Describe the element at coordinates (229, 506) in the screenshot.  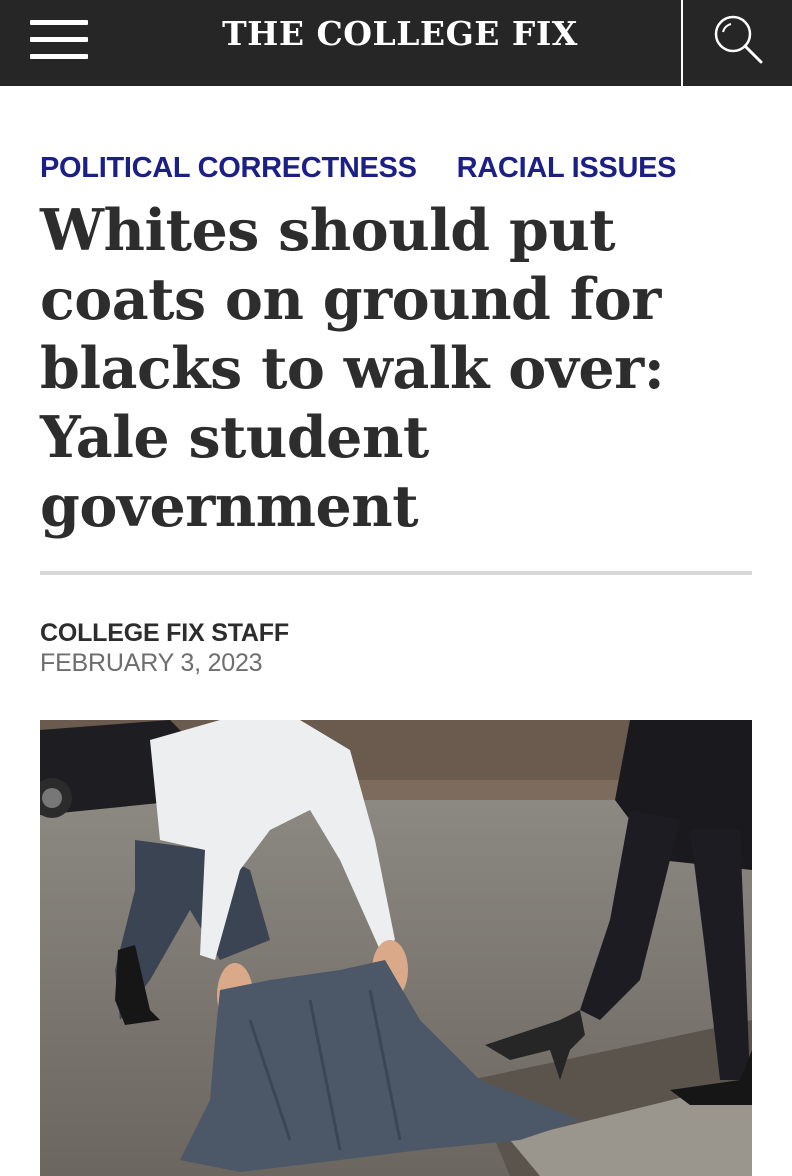
I see `title-line: government` at that location.